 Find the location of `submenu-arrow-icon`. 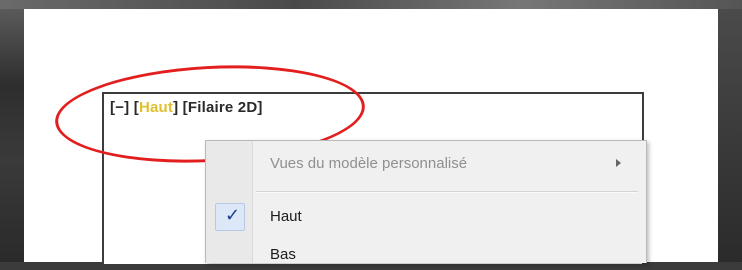

submenu-arrow-icon is located at coordinates (618, 163).